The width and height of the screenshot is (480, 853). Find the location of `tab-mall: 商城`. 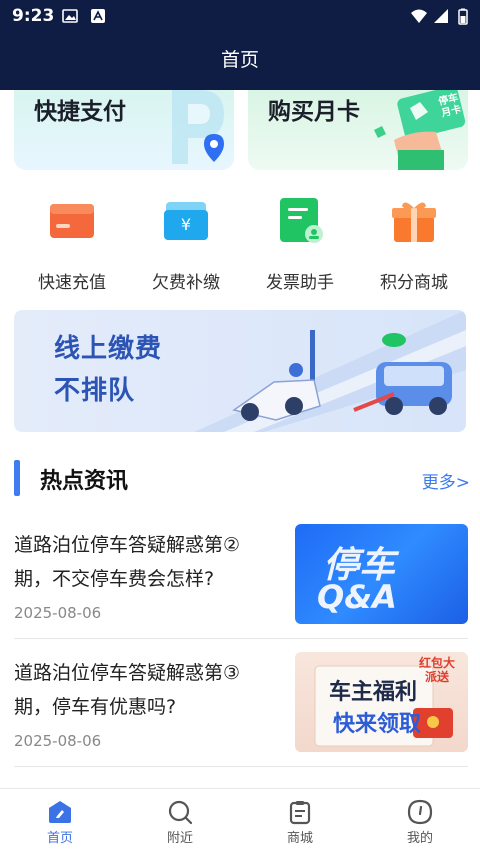

tab-mall: 商城 is located at coordinates (300, 821).